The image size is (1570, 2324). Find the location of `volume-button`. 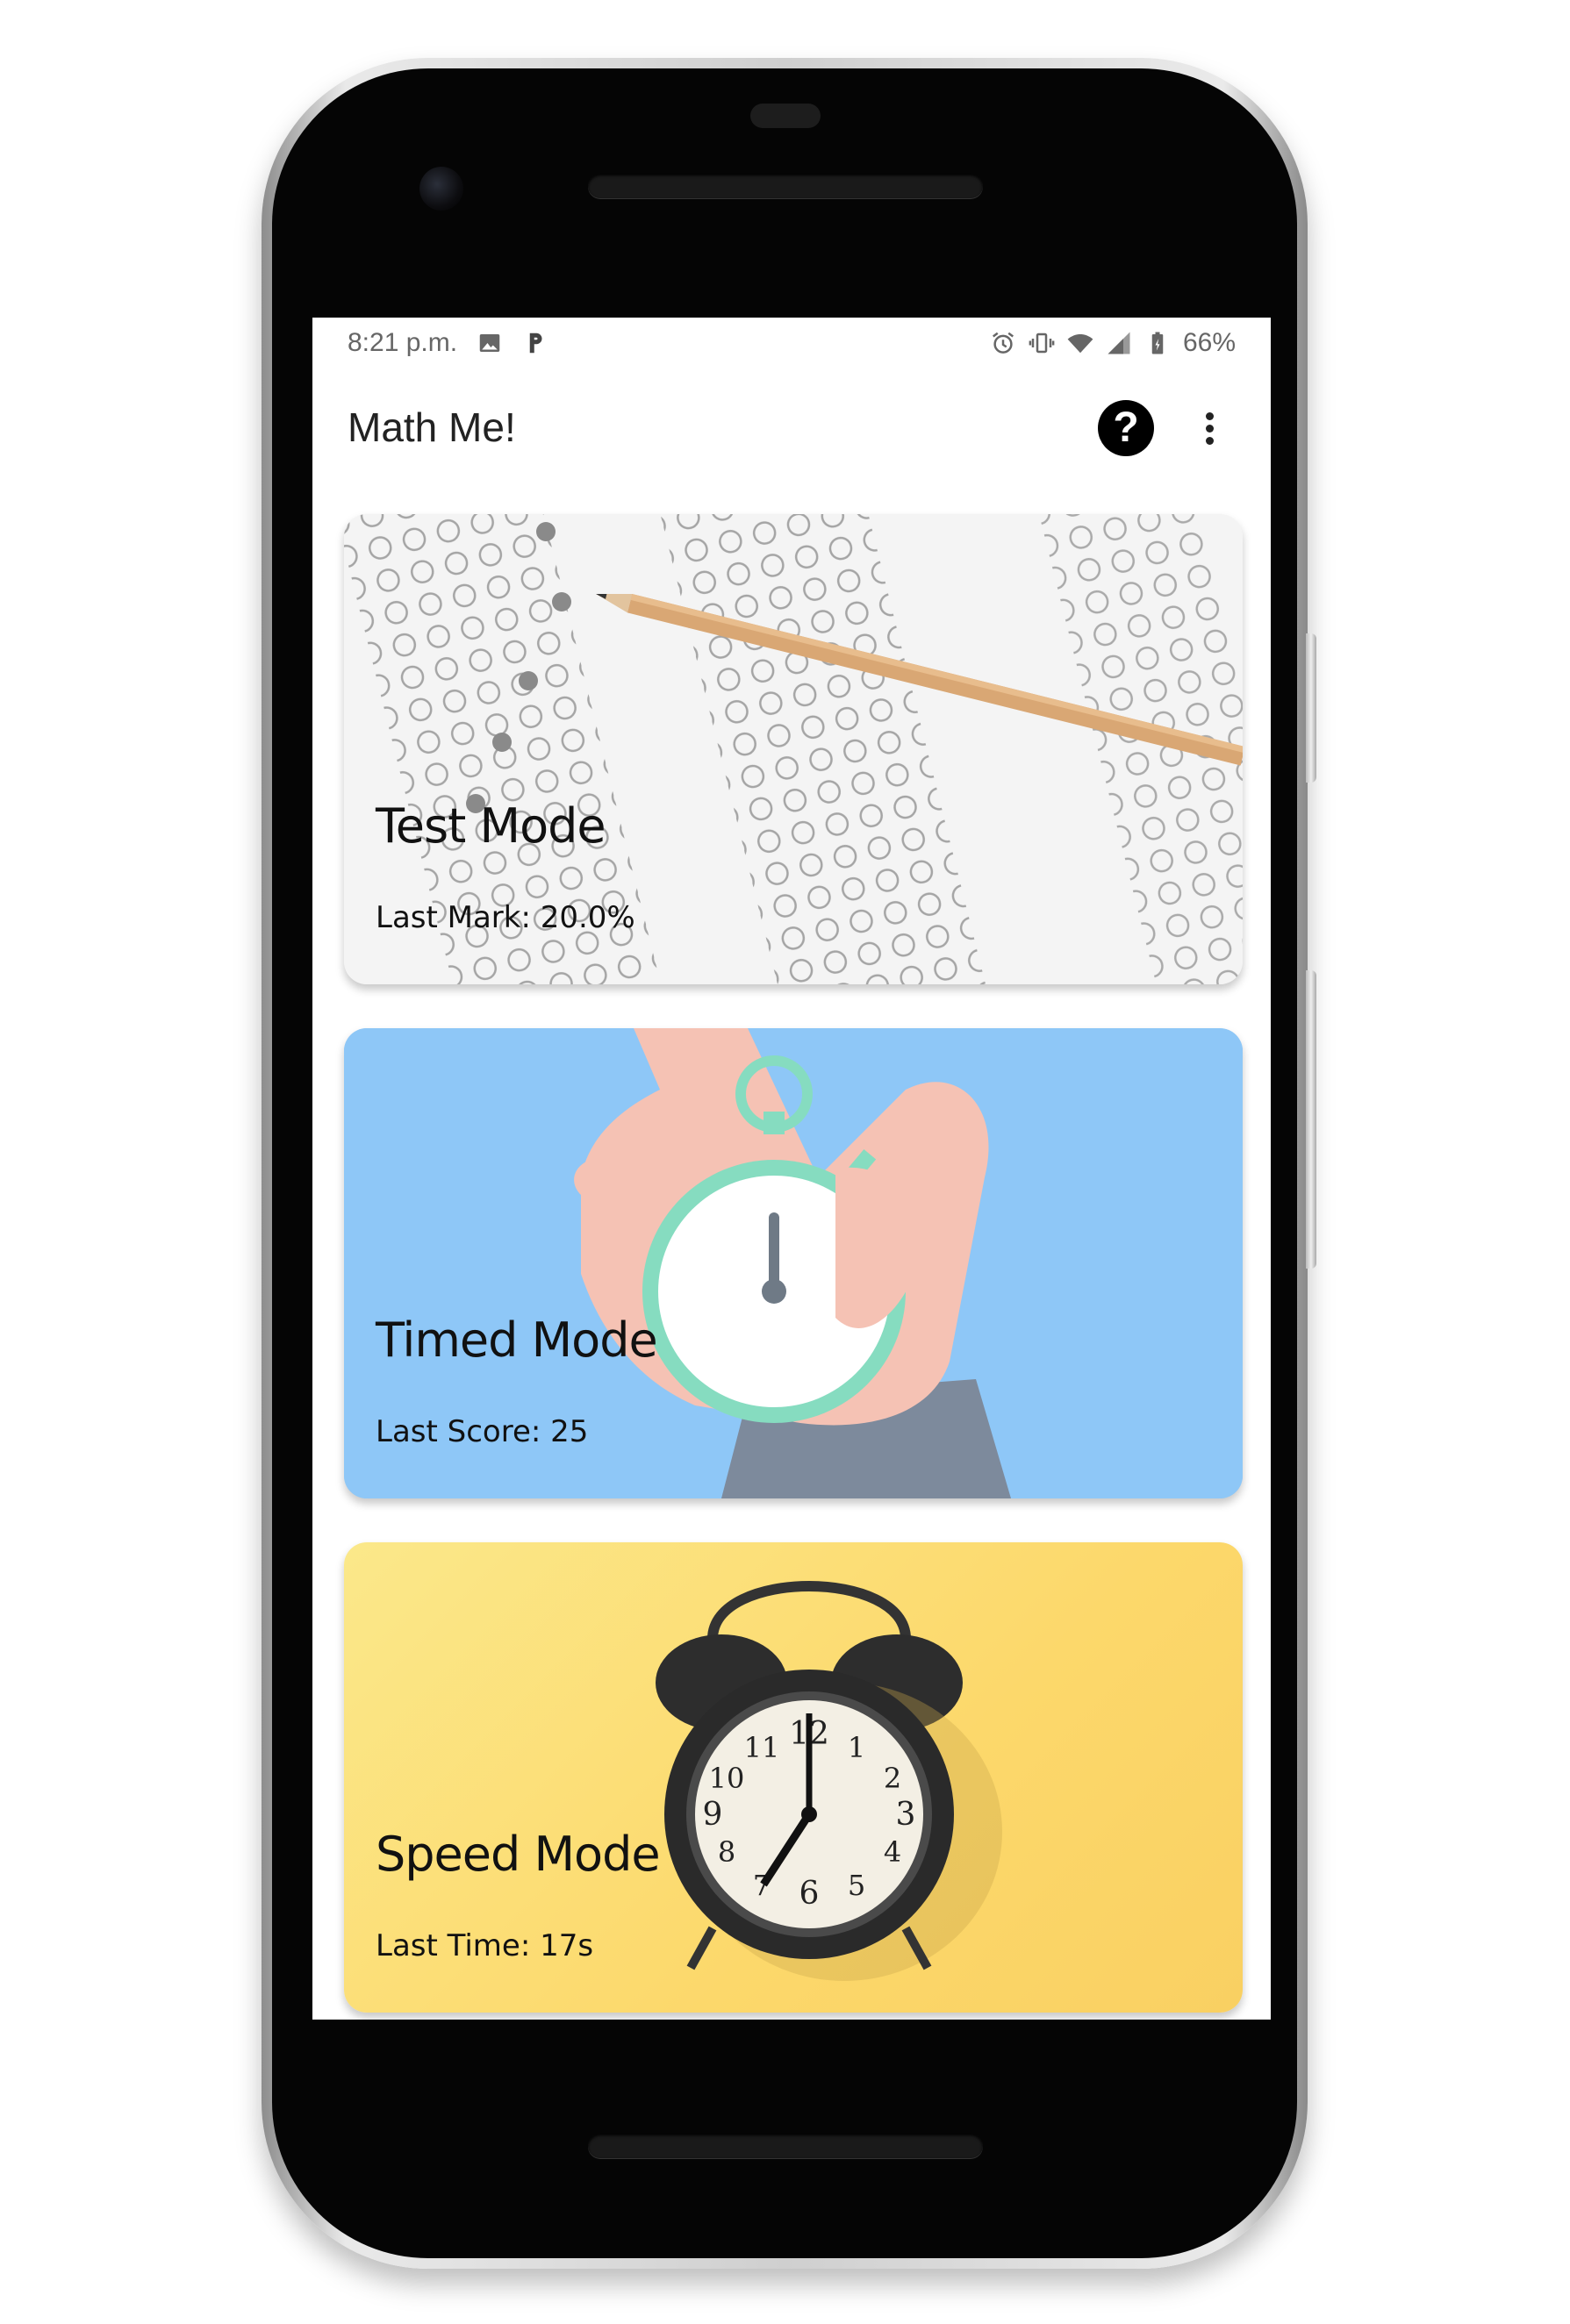

volume-button is located at coordinates (1311, 1119).